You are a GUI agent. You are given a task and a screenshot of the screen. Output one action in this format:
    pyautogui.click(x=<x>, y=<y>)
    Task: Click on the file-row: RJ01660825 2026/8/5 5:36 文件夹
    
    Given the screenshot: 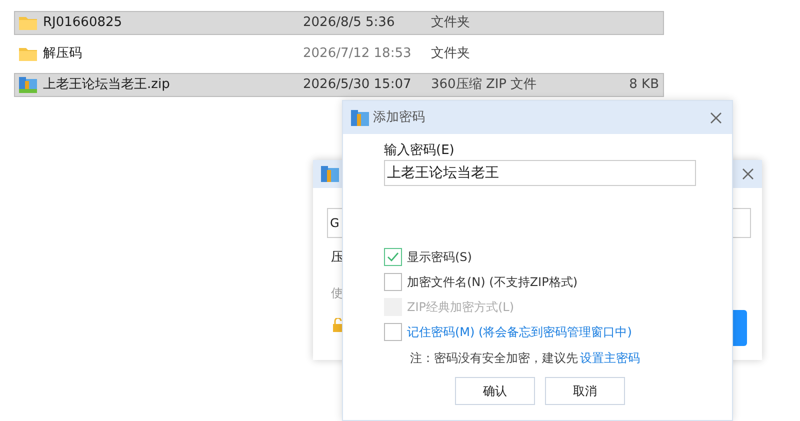 What is the action you would take?
    pyautogui.click(x=339, y=23)
    